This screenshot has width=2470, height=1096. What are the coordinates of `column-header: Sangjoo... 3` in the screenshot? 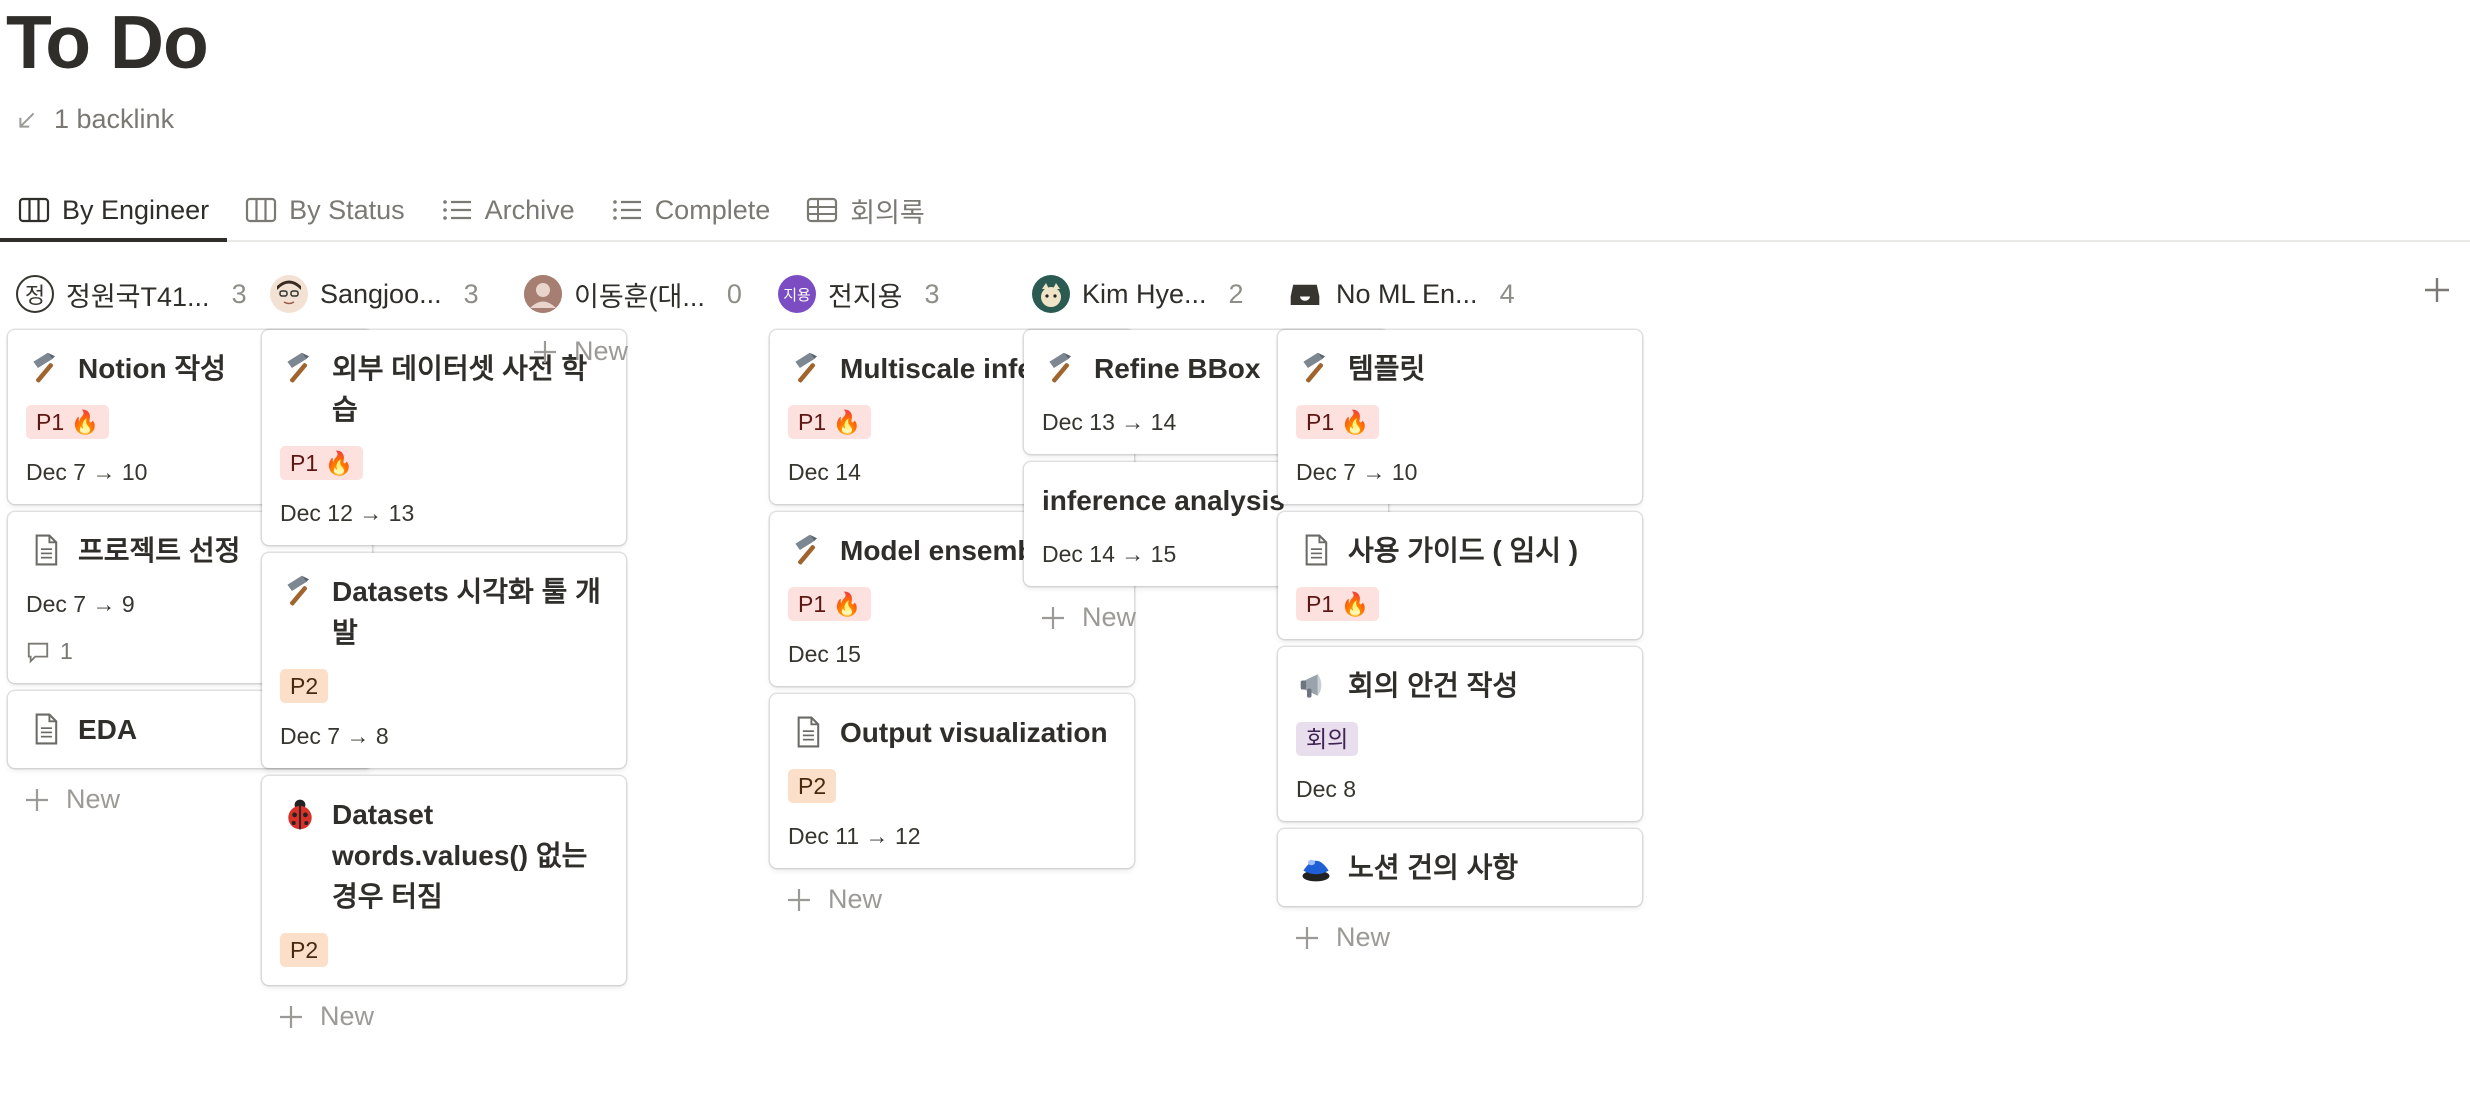 It's located at (374, 294).